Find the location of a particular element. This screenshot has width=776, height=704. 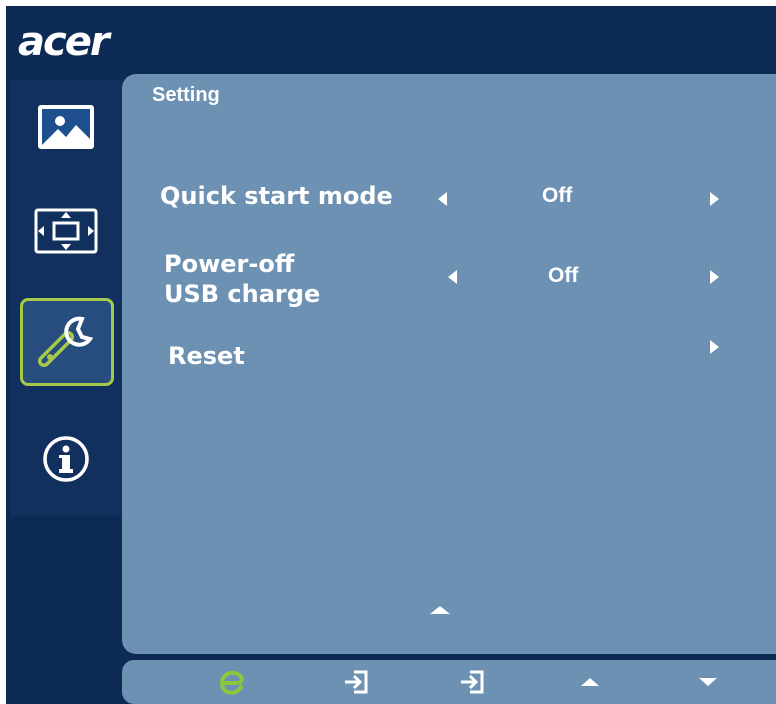

down-key is located at coordinates (708, 682).